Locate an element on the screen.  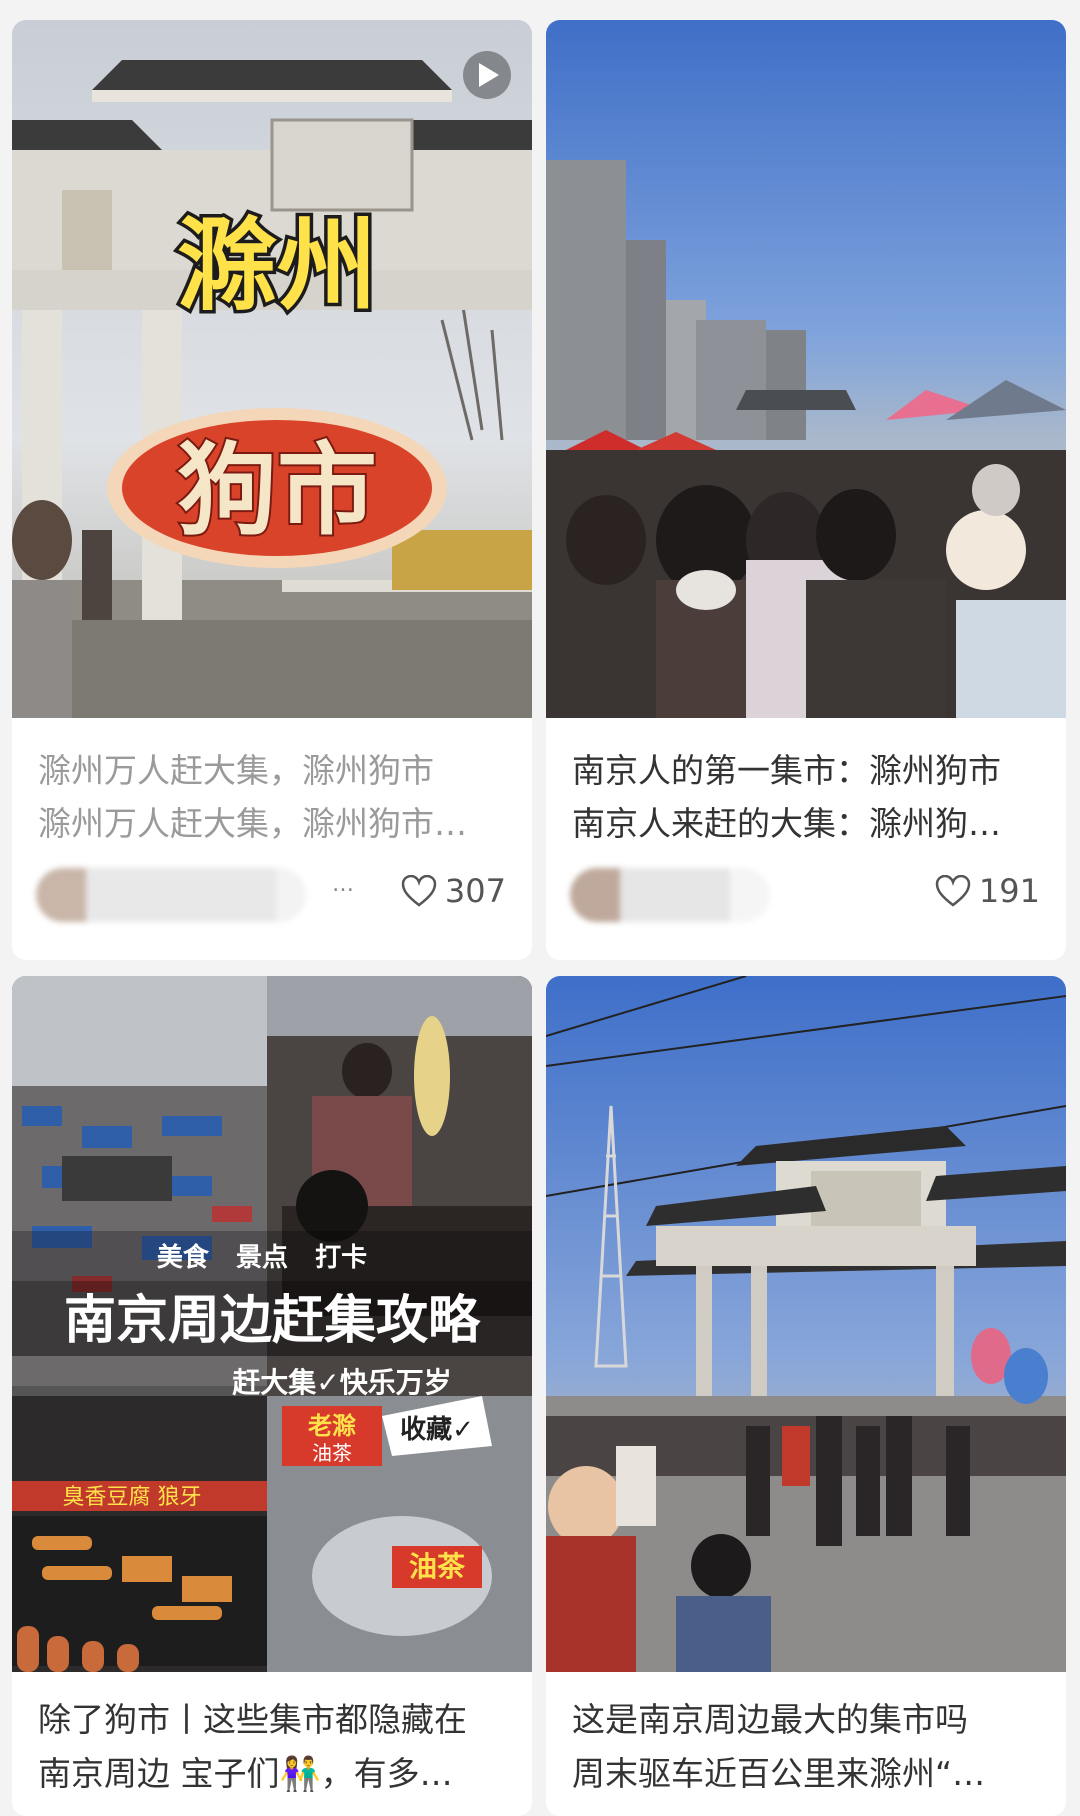
post-caption-line1: 除了狗市丨这些集市都隐藏在 is located at coordinates (252, 1719).